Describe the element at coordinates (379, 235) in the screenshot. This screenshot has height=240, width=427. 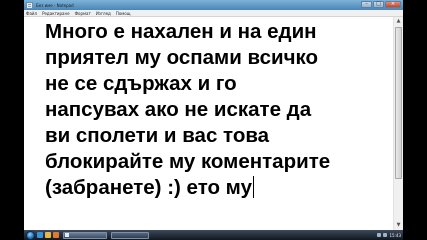
I see `network-icon` at that location.